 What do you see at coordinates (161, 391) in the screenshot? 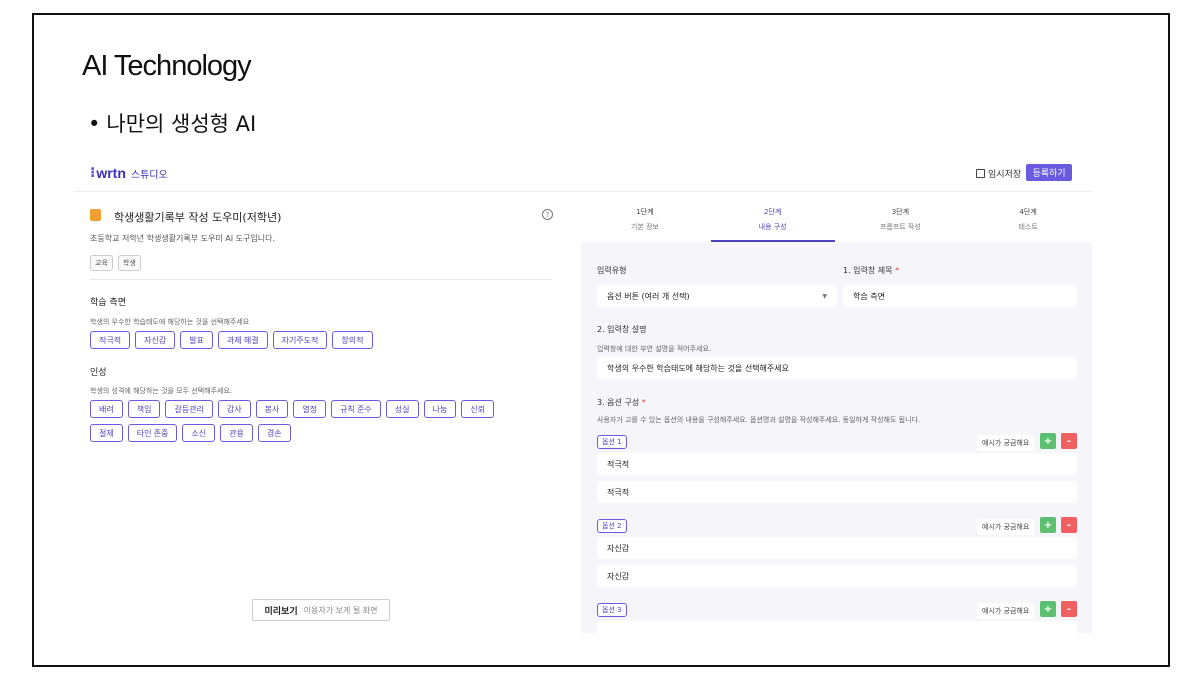
I see `section-hint: 학생의 성격에 해당하는 것을 모두 선택해주세요.` at bounding box center [161, 391].